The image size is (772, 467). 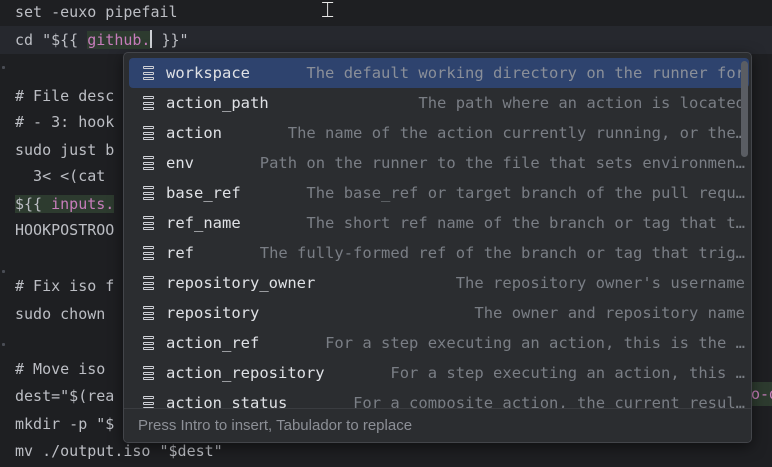 I want to click on code-line-2: cd "${{ github. }}", so click(x=102, y=40).